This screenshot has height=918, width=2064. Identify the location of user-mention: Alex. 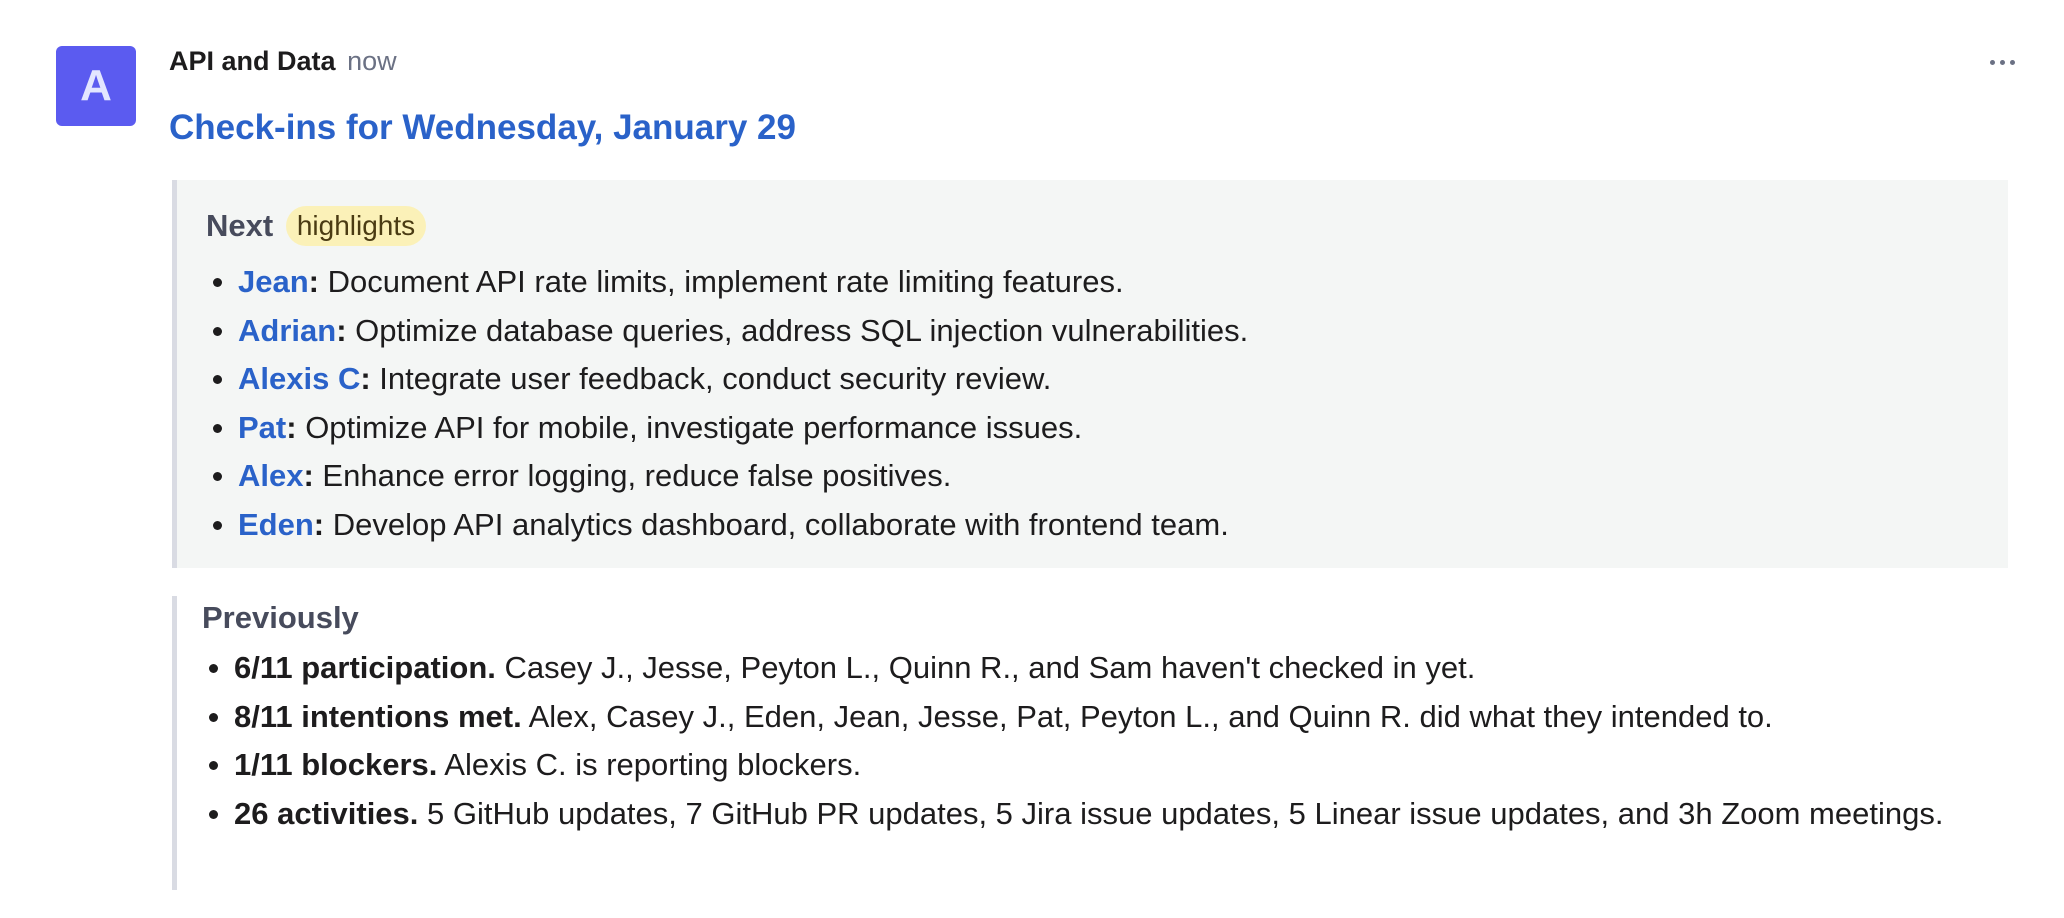
(270, 475).